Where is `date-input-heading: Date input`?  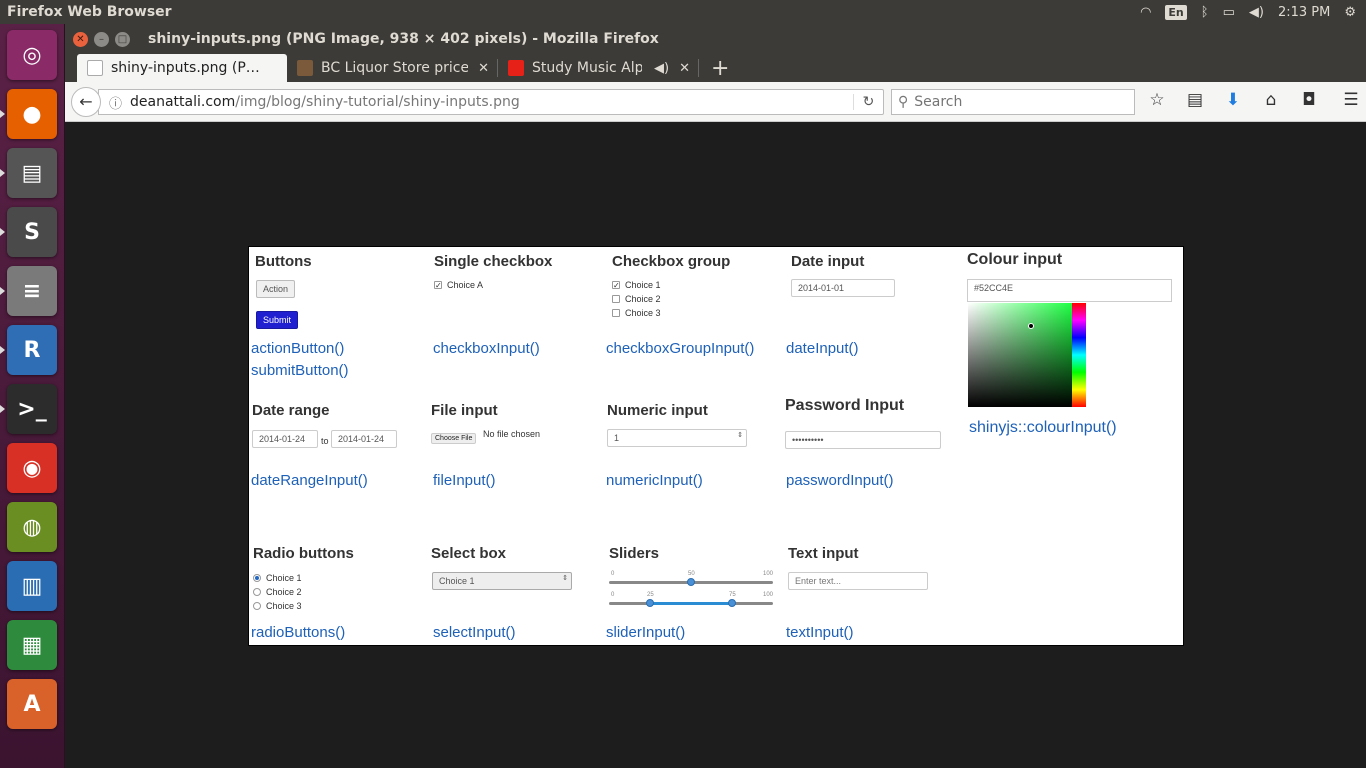
date-input-heading: Date input is located at coordinates (828, 261).